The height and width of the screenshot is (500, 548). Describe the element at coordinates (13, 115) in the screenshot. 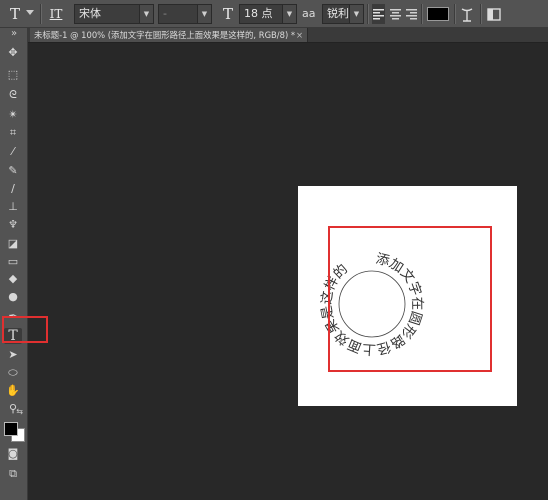

I see `magic-wand-tool-icon: ✴` at that location.